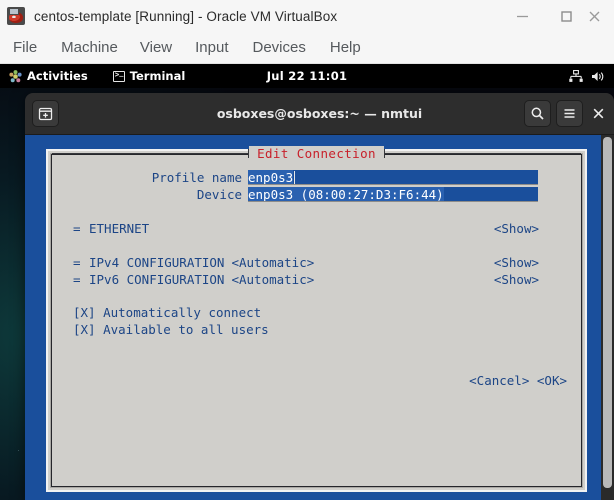 Image resolution: width=614 pixels, height=500 pixels. Describe the element at coordinates (157, 76) in the screenshot. I see `gnome-app-label: Terminal` at that location.